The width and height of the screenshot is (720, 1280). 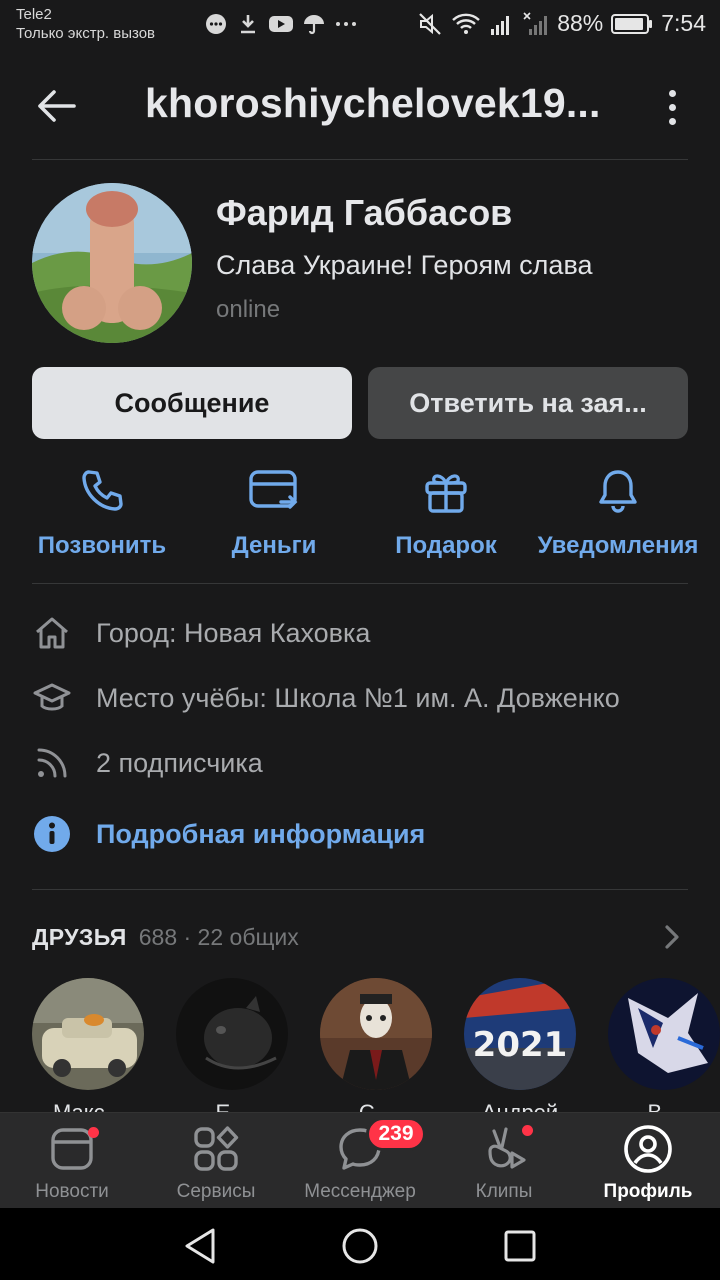 What do you see at coordinates (52, 763) in the screenshot?
I see `rss-icon` at bounding box center [52, 763].